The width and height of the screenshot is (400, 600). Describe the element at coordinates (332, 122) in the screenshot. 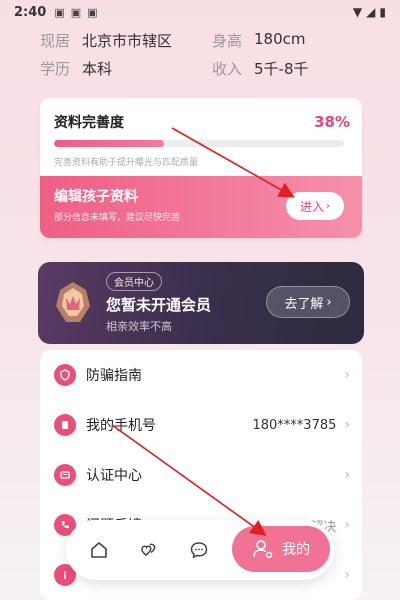

I see `completeness-percent: 38%` at that location.